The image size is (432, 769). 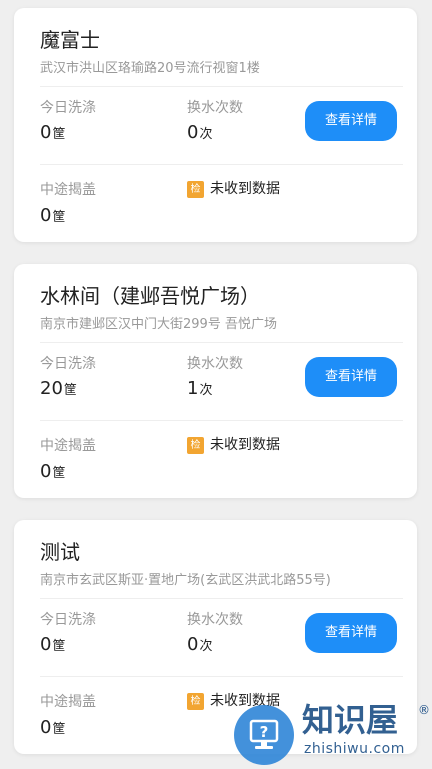 What do you see at coordinates (150, 68) in the screenshot?
I see `store-address: 武汉市洪山区珞瑜路20号流行视窗1楼` at bounding box center [150, 68].